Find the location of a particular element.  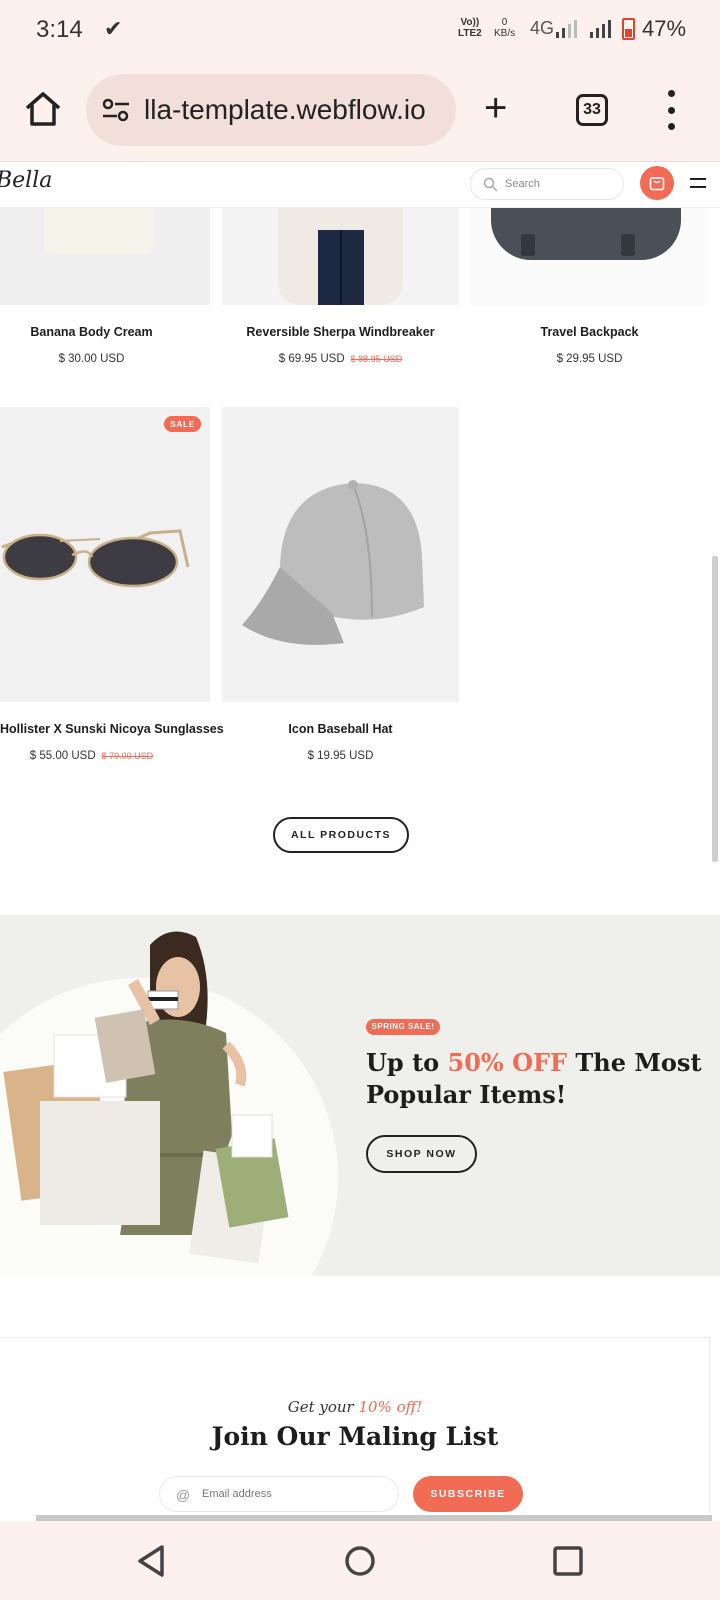

task-check-icon: ✔ is located at coordinates (113, 28).